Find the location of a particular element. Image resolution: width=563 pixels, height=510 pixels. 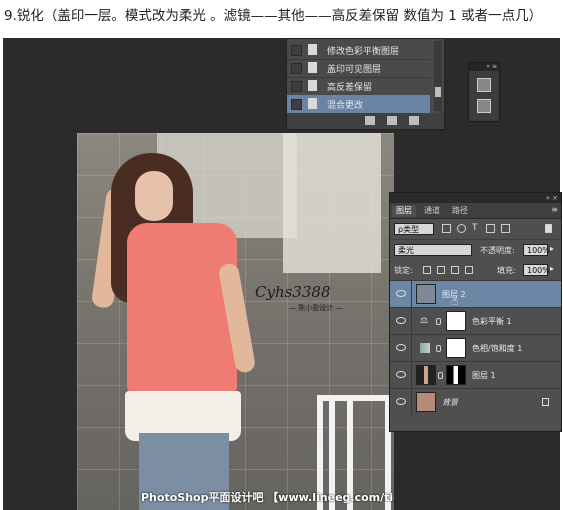

type-filter-icon: T is located at coordinates (476, 228).